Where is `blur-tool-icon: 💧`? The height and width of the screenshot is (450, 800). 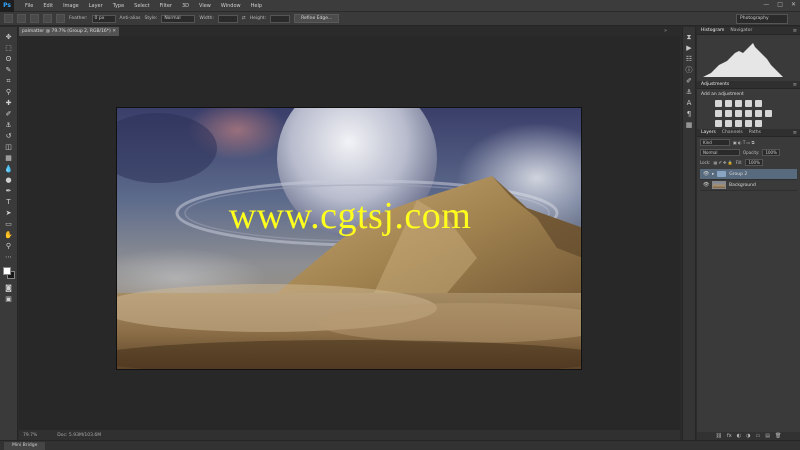 blur-tool-icon: 💧 is located at coordinates (9, 169).